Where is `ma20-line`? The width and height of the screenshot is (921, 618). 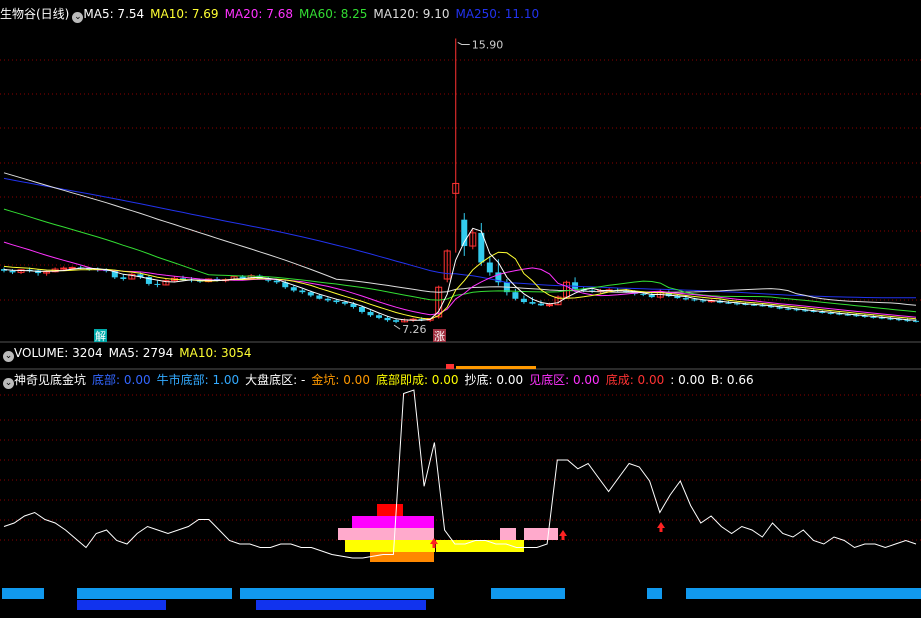
ma20-line is located at coordinates (460, 279).